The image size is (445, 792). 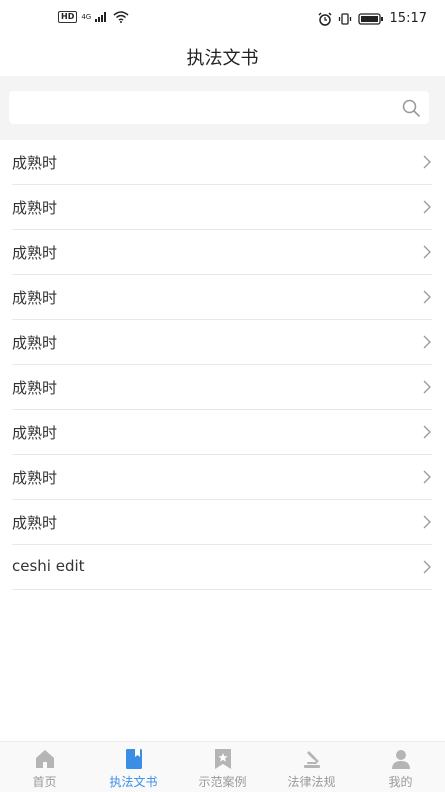 What do you see at coordinates (219, 107) in the screenshot?
I see `search-input` at bounding box center [219, 107].